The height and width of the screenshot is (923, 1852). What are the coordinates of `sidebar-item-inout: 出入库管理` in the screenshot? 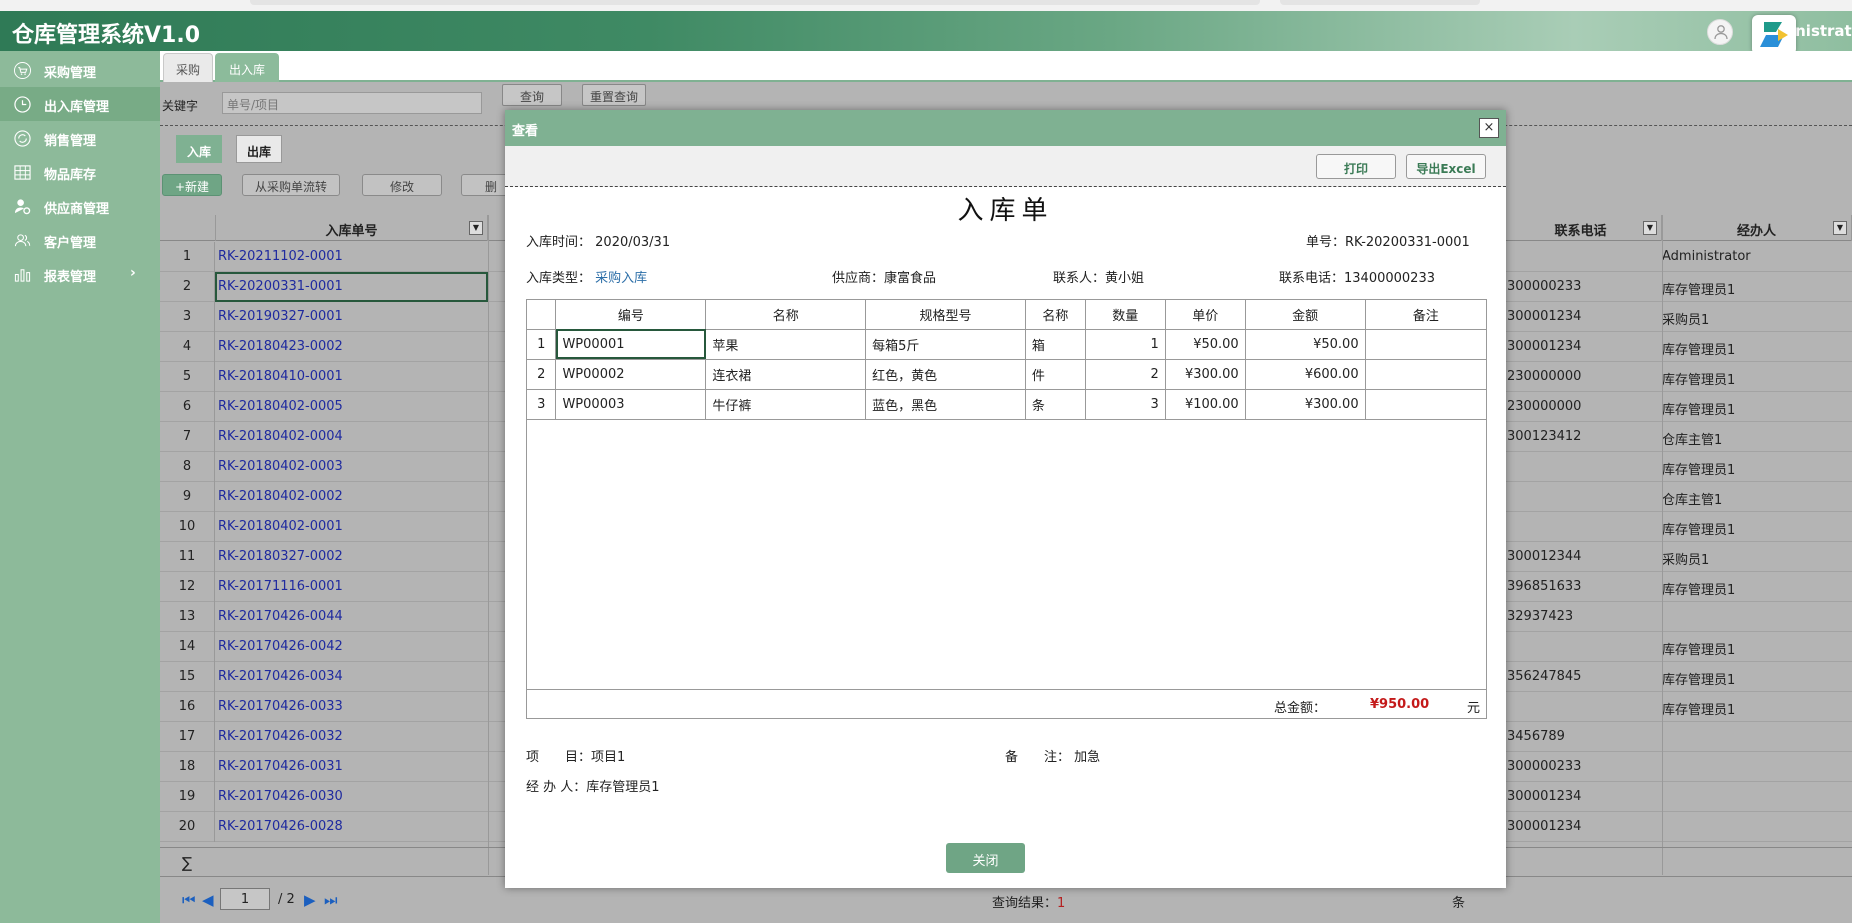 It's located at (80, 104).